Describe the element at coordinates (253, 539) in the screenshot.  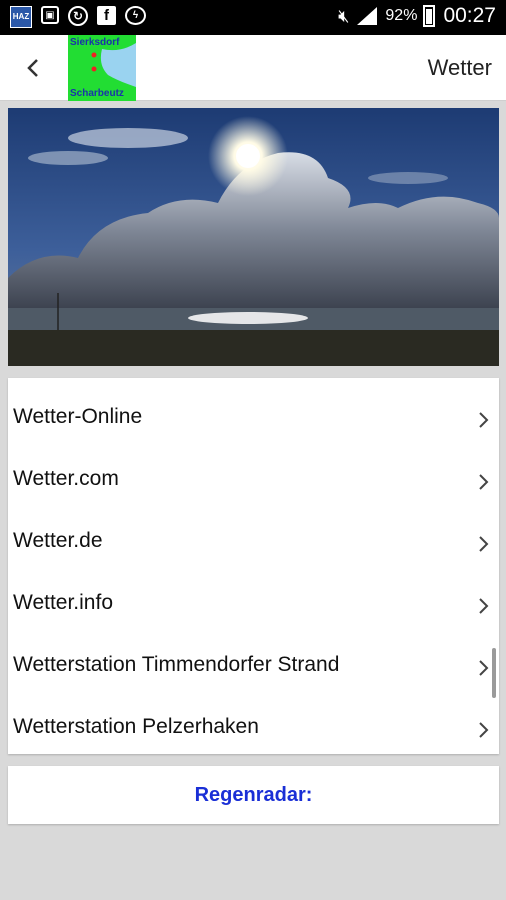
I see `list-item-wetter-de: Wetter.de` at that location.